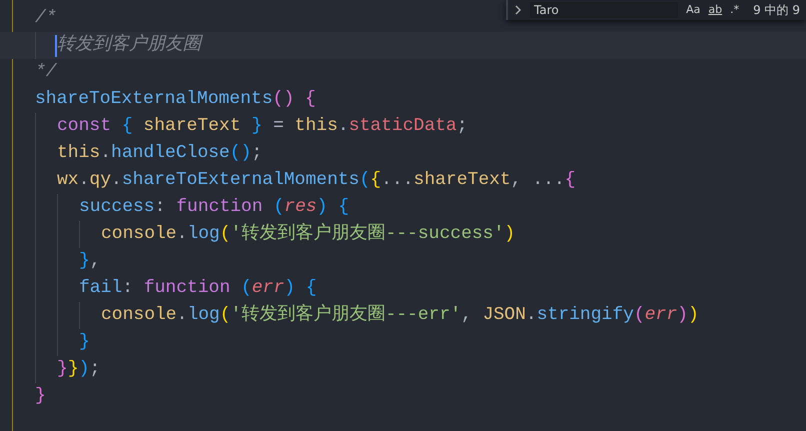 This screenshot has height=431, width=806. What do you see at coordinates (400, 314) in the screenshot?
I see `code-line: console.log('转发到客户朋友圈---err', JSON.stringify(err))` at bounding box center [400, 314].